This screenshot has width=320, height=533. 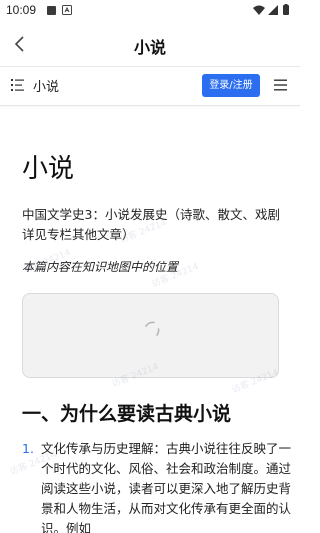 What do you see at coordinates (48, 169) in the screenshot?
I see `article-title: 小说` at bounding box center [48, 169].